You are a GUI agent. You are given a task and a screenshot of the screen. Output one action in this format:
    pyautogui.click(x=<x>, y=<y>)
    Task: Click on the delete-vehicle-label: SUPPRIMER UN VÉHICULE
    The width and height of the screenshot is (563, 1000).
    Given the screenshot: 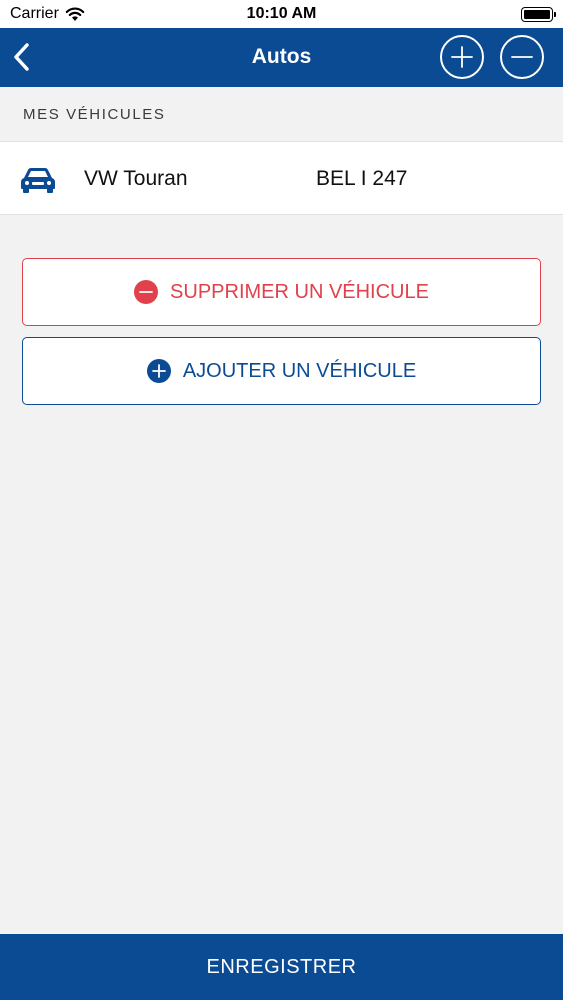 What is the action you would take?
    pyautogui.click(x=299, y=291)
    